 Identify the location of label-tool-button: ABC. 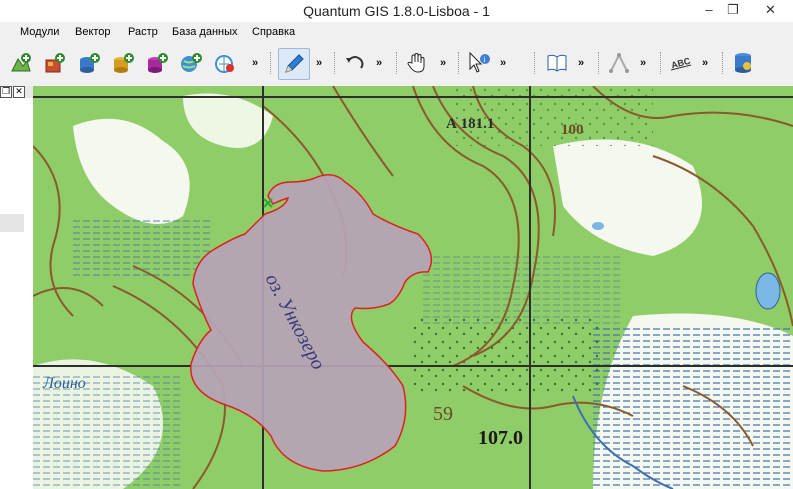
(681, 63).